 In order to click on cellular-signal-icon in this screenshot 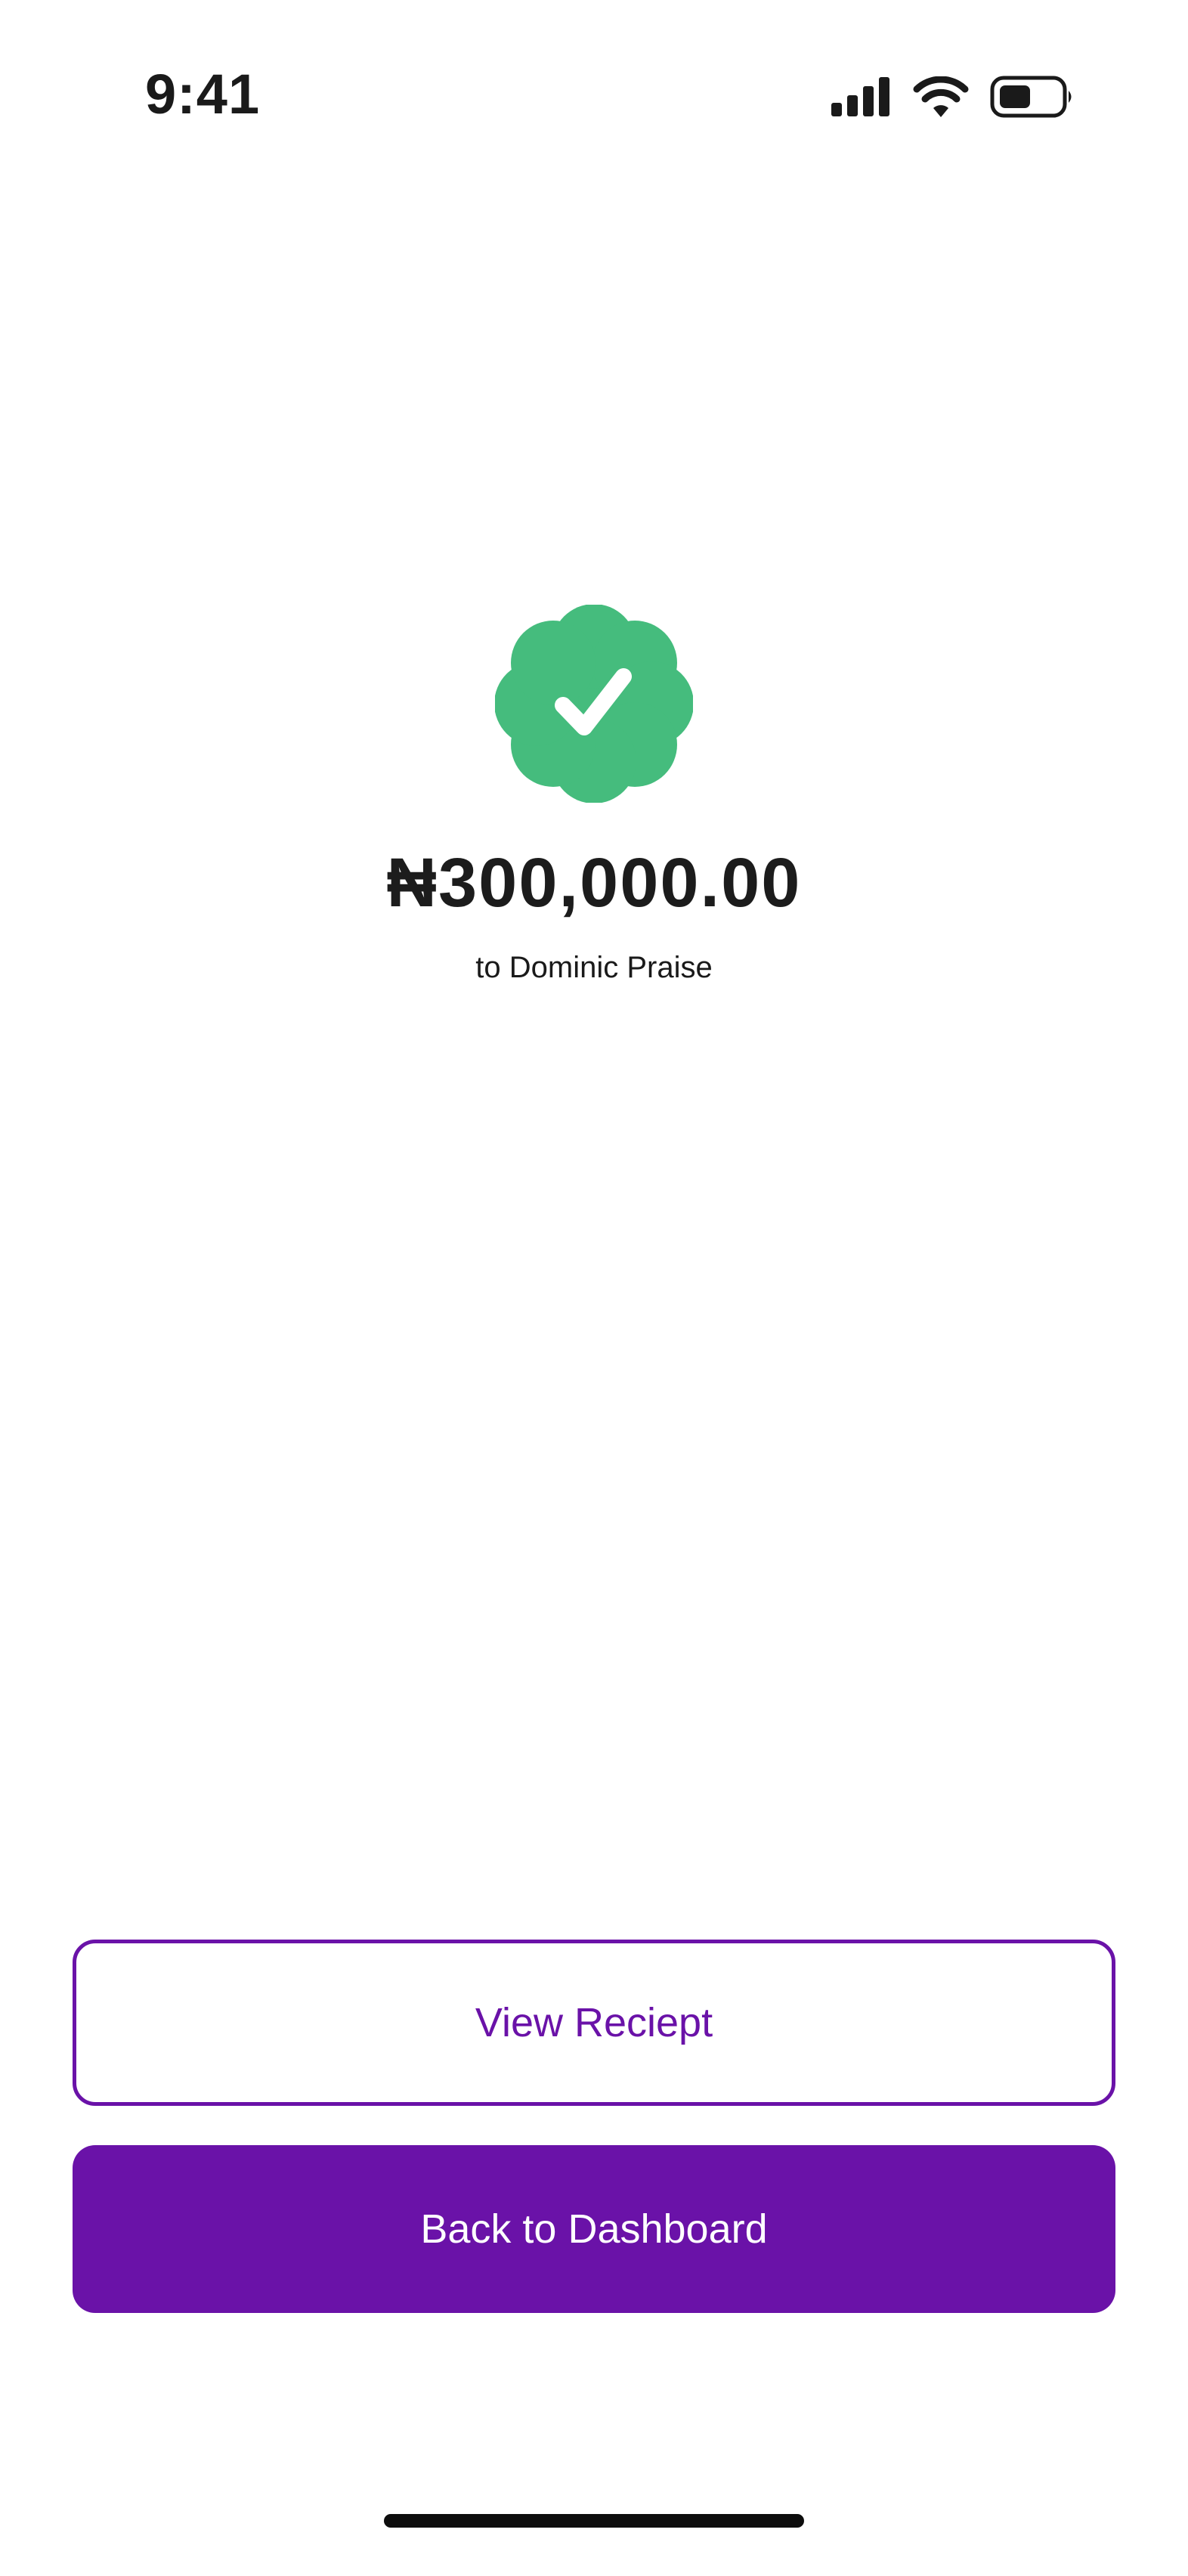, I will do `click(862, 96)`.